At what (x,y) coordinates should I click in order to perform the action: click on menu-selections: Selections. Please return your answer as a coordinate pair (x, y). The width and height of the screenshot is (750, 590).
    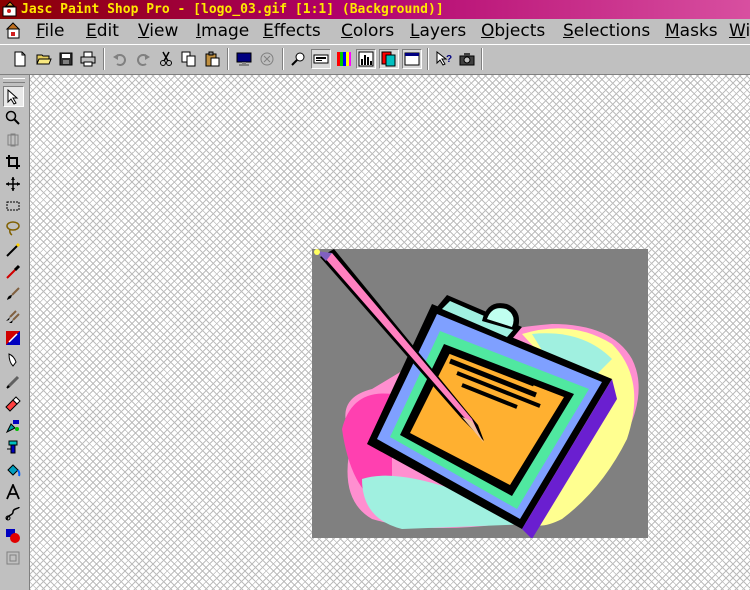
    Looking at the image, I should click on (606, 31).